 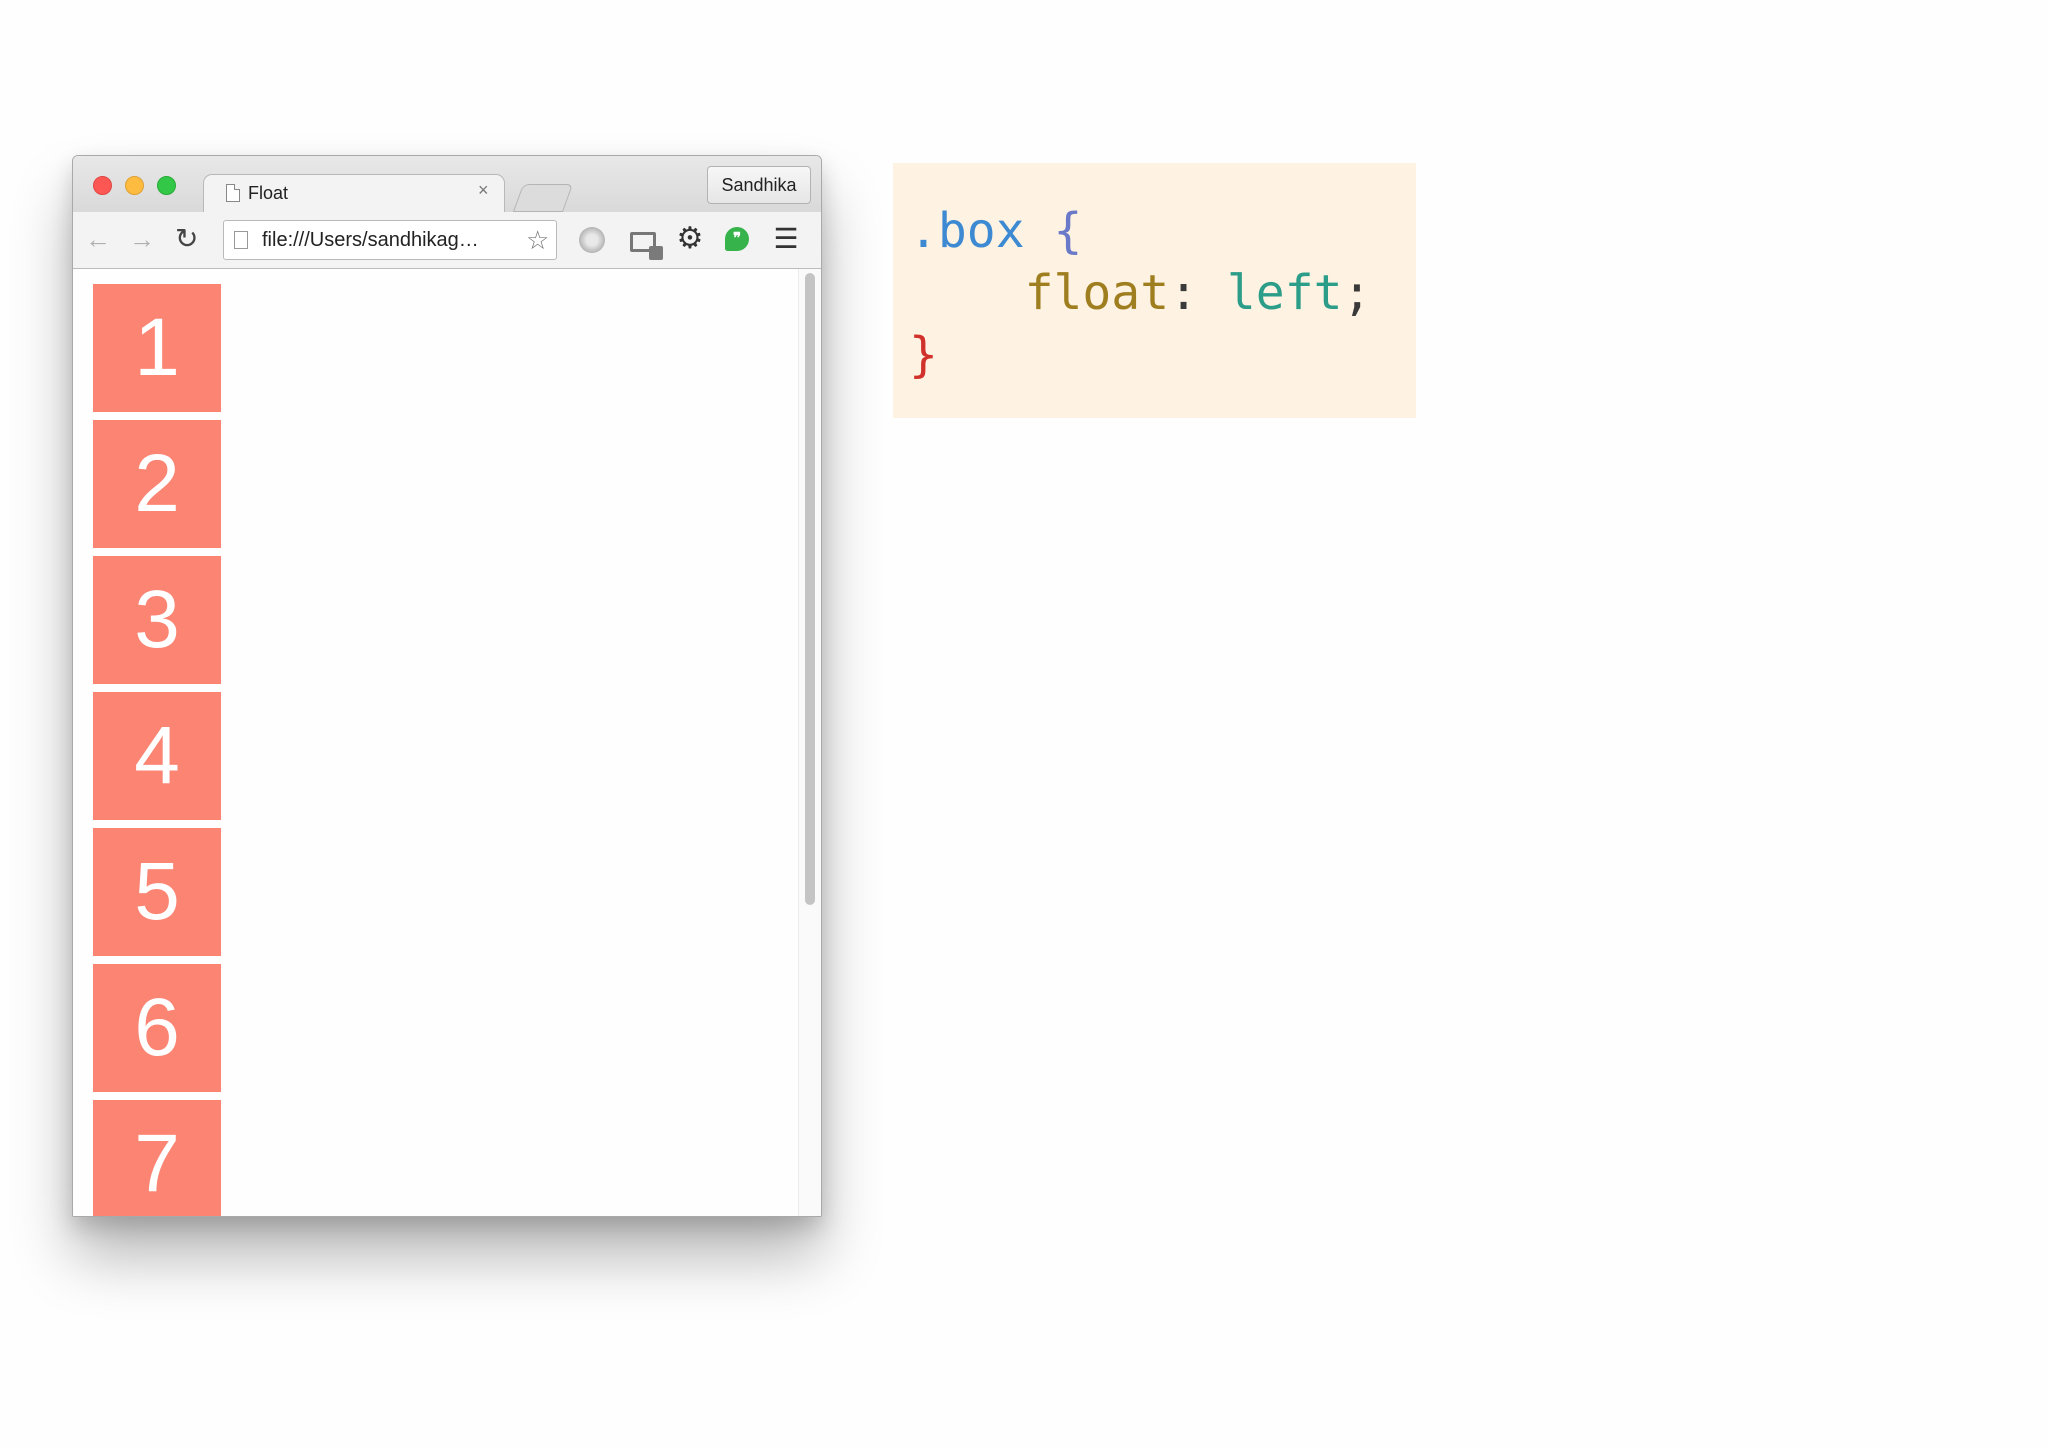 I want to click on gear-icon: ⚙, so click(x=690, y=239).